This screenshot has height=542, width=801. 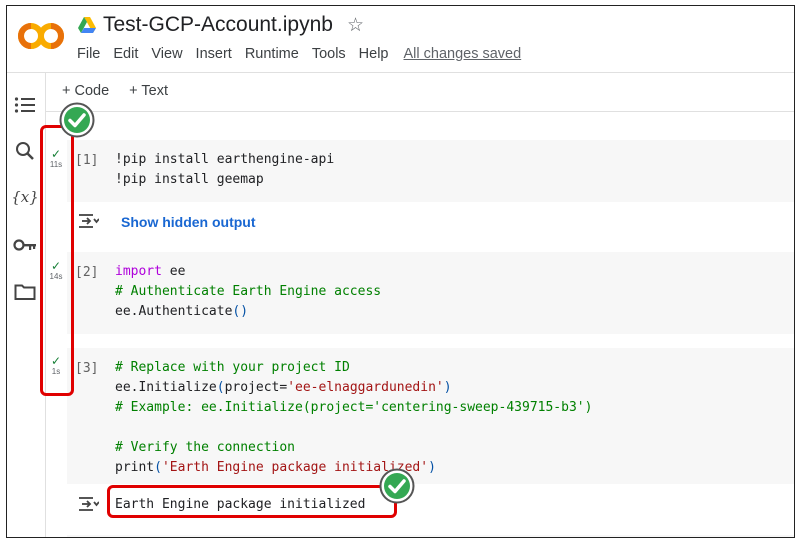 I want to click on key-icon, so click(x=25, y=245).